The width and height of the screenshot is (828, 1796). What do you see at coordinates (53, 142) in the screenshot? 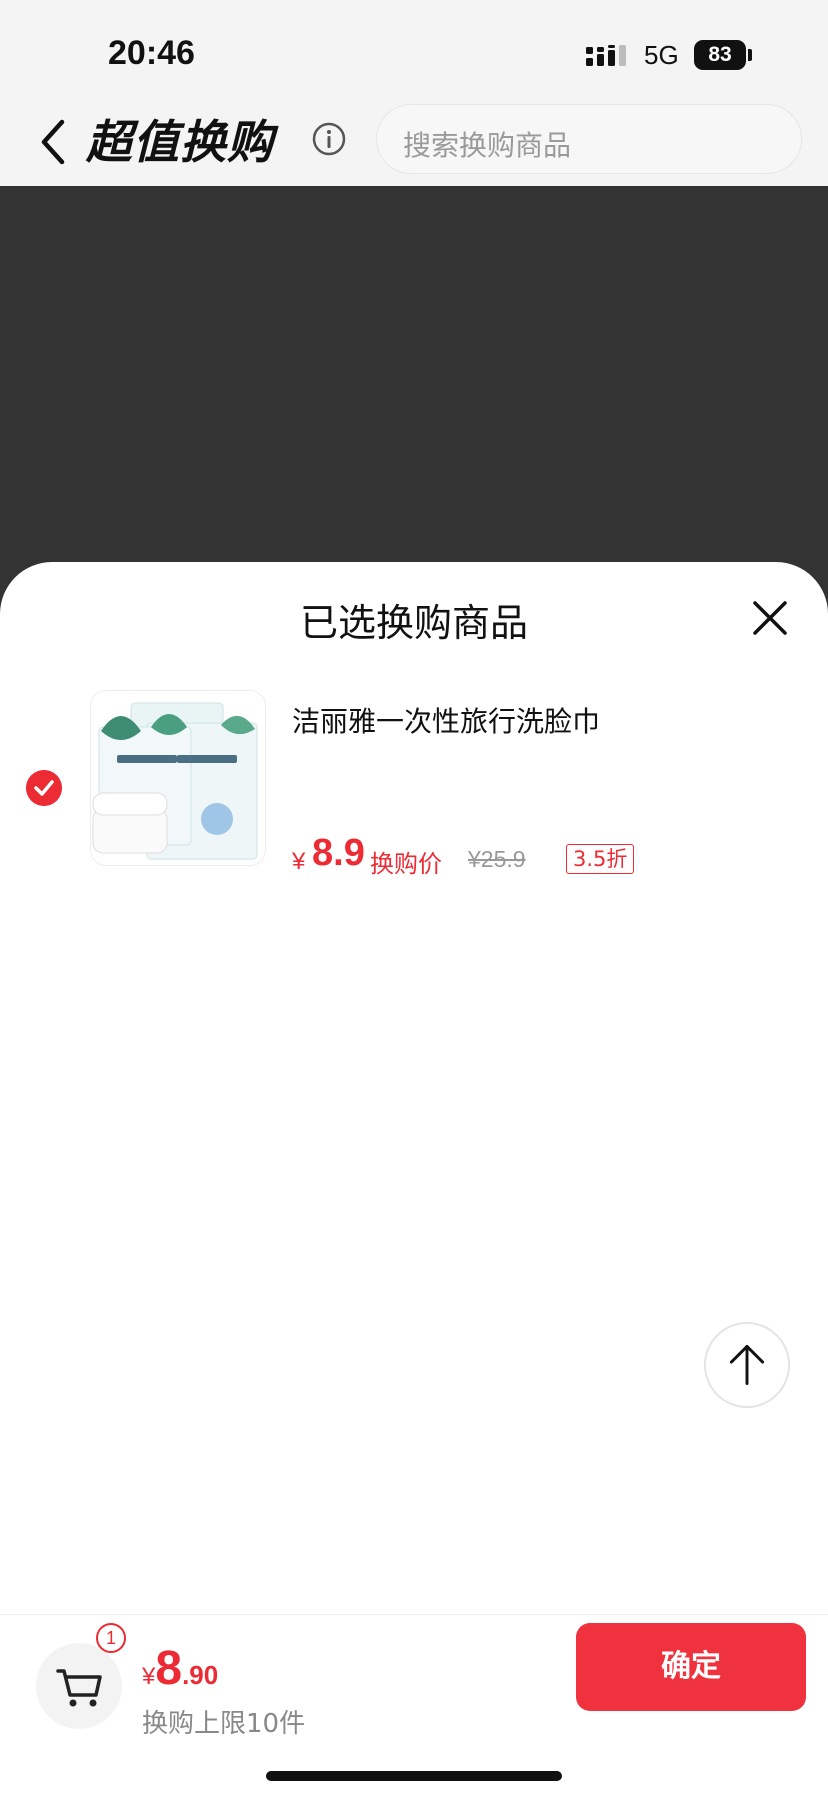
I see `back-arrow-icon` at bounding box center [53, 142].